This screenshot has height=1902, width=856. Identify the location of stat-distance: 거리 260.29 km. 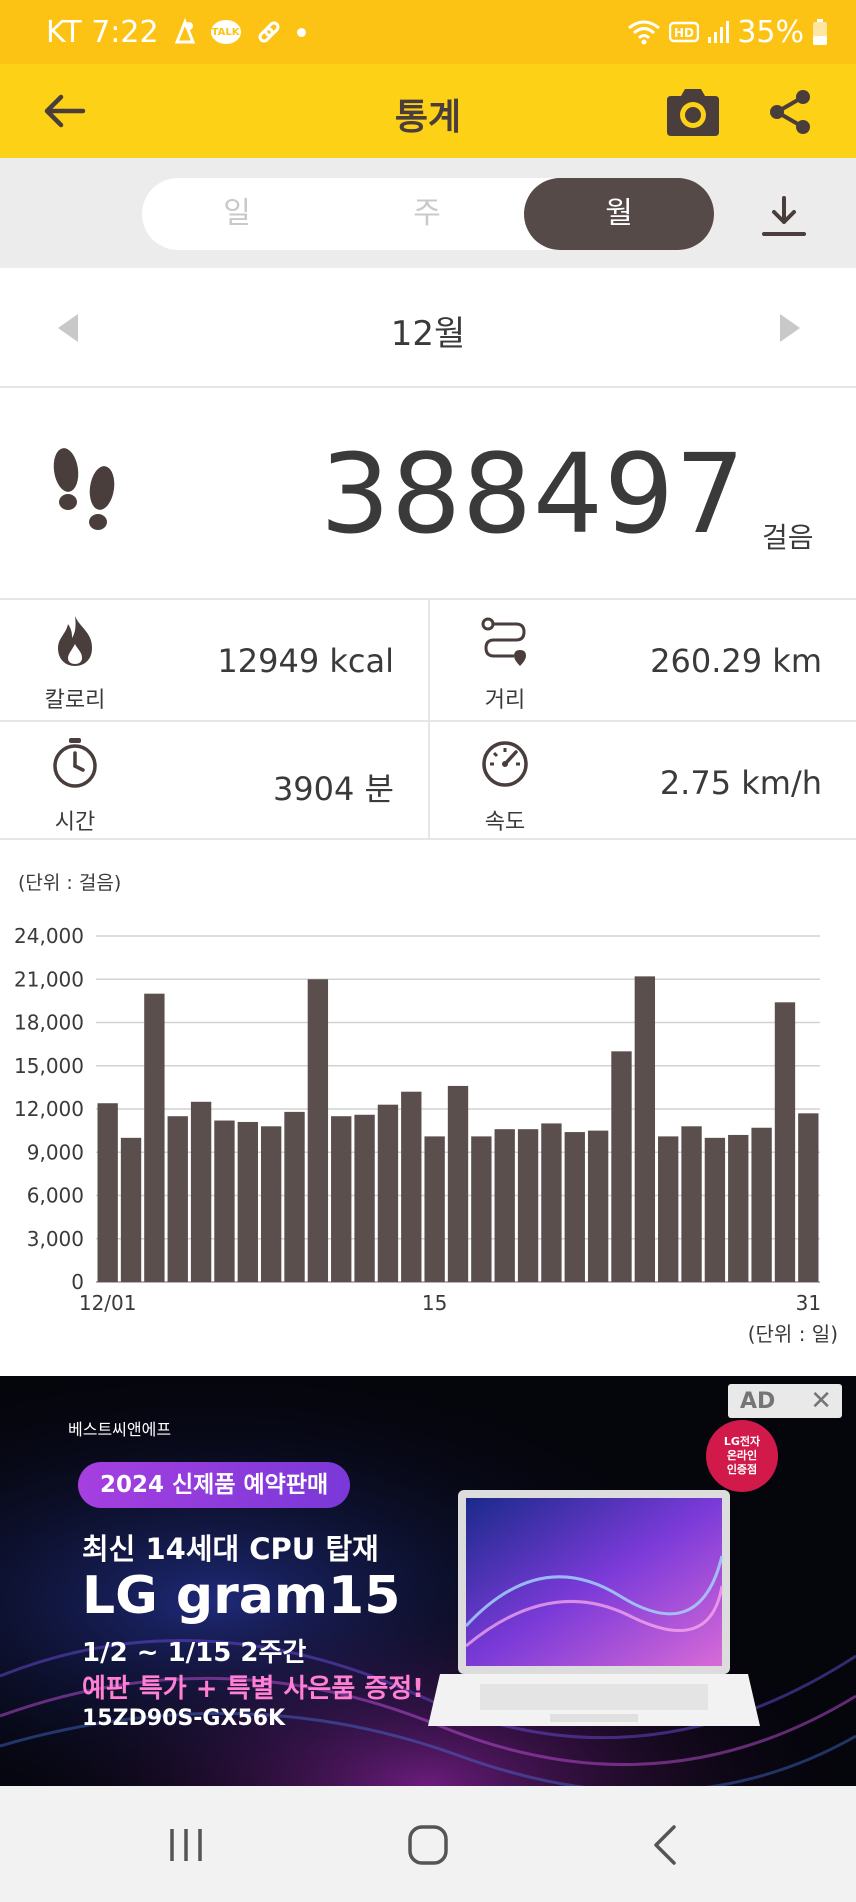
(642, 660).